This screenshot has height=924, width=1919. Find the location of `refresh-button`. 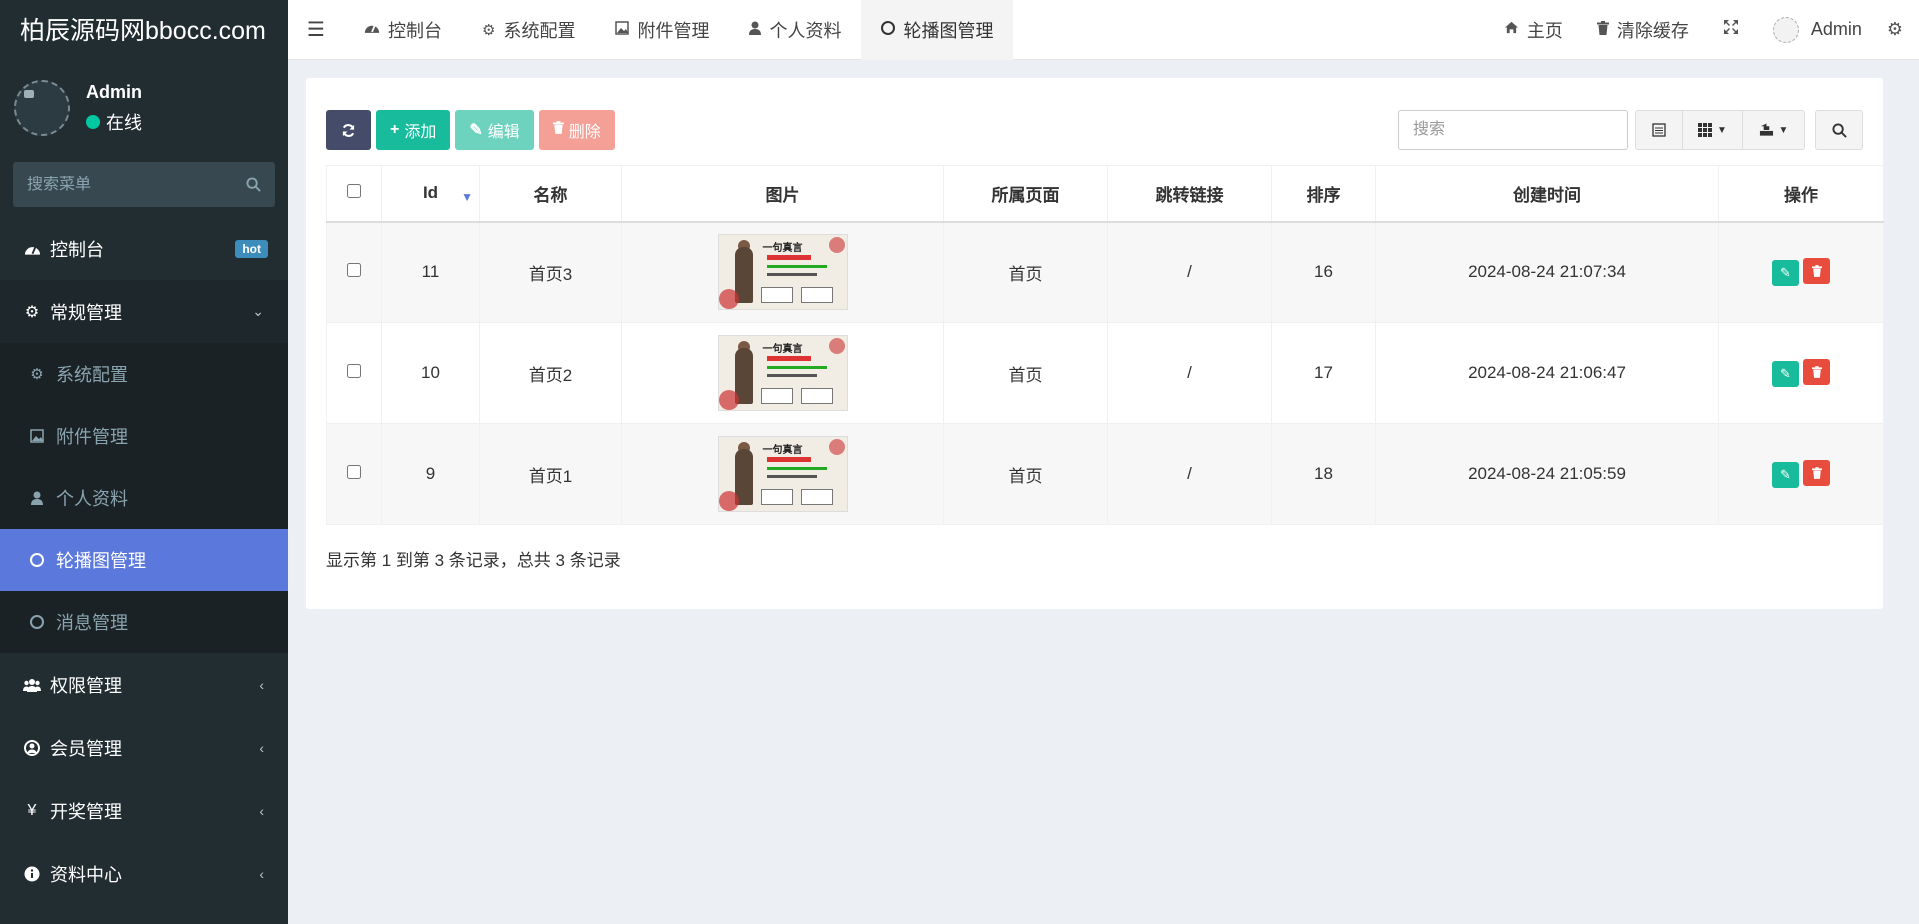

refresh-button is located at coordinates (348, 130).